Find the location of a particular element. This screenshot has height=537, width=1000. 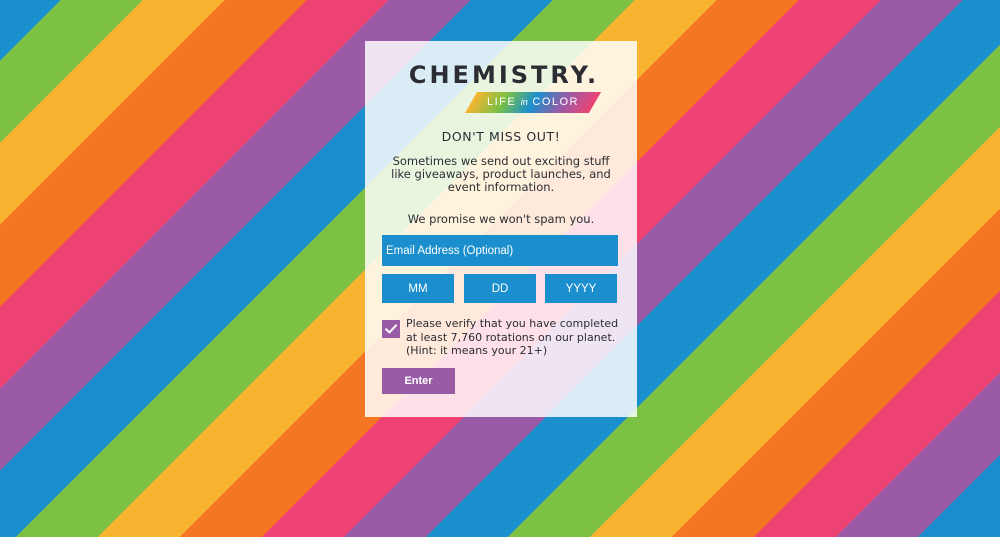

brand-logo: CHEMISTRY. is located at coordinates (501, 75).